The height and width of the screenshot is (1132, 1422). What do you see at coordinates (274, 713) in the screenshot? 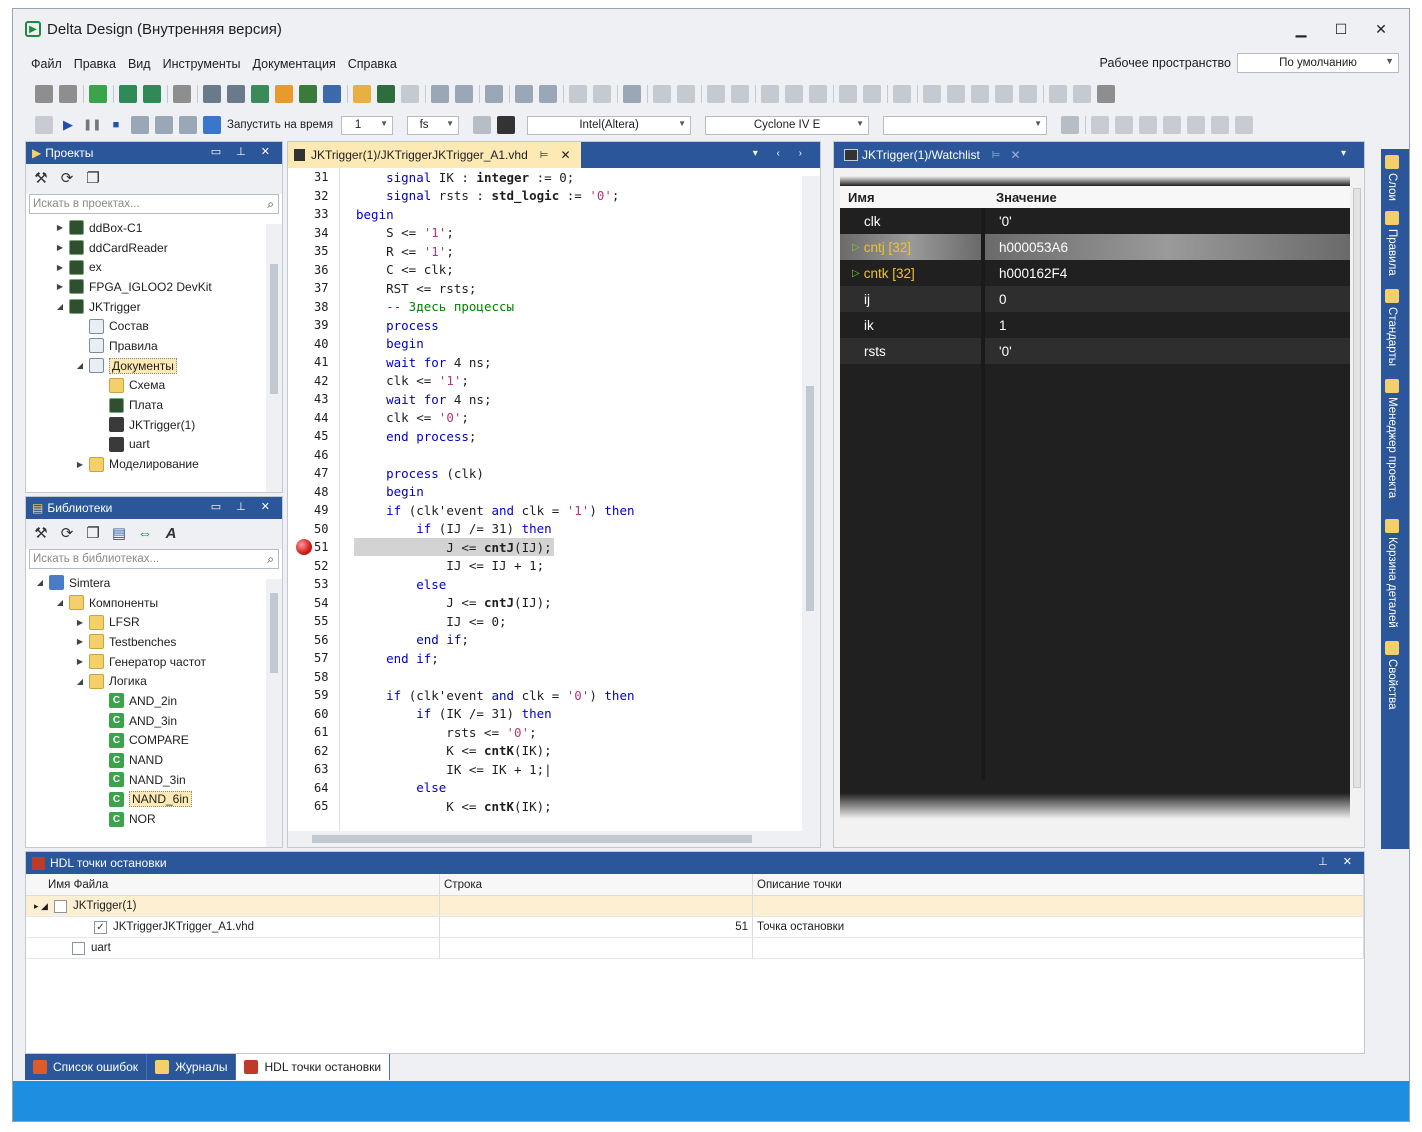
I see `libraries-scrollbar` at bounding box center [274, 713].